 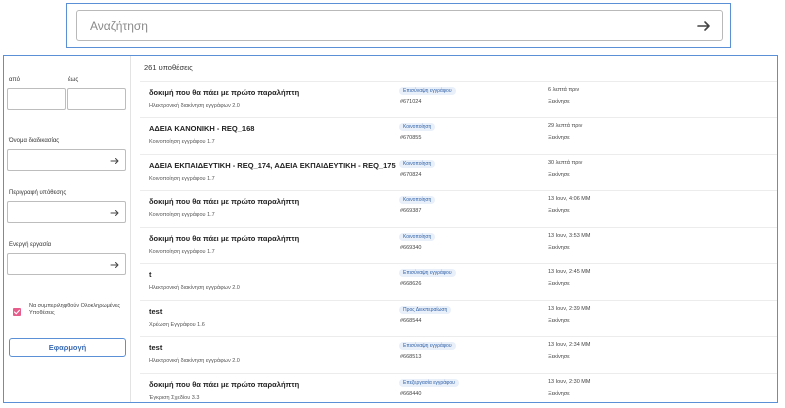 What do you see at coordinates (565, 163) in the screenshot?
I see `case-time: 30 λεπτά πριν` at bounding box center [565, 163].